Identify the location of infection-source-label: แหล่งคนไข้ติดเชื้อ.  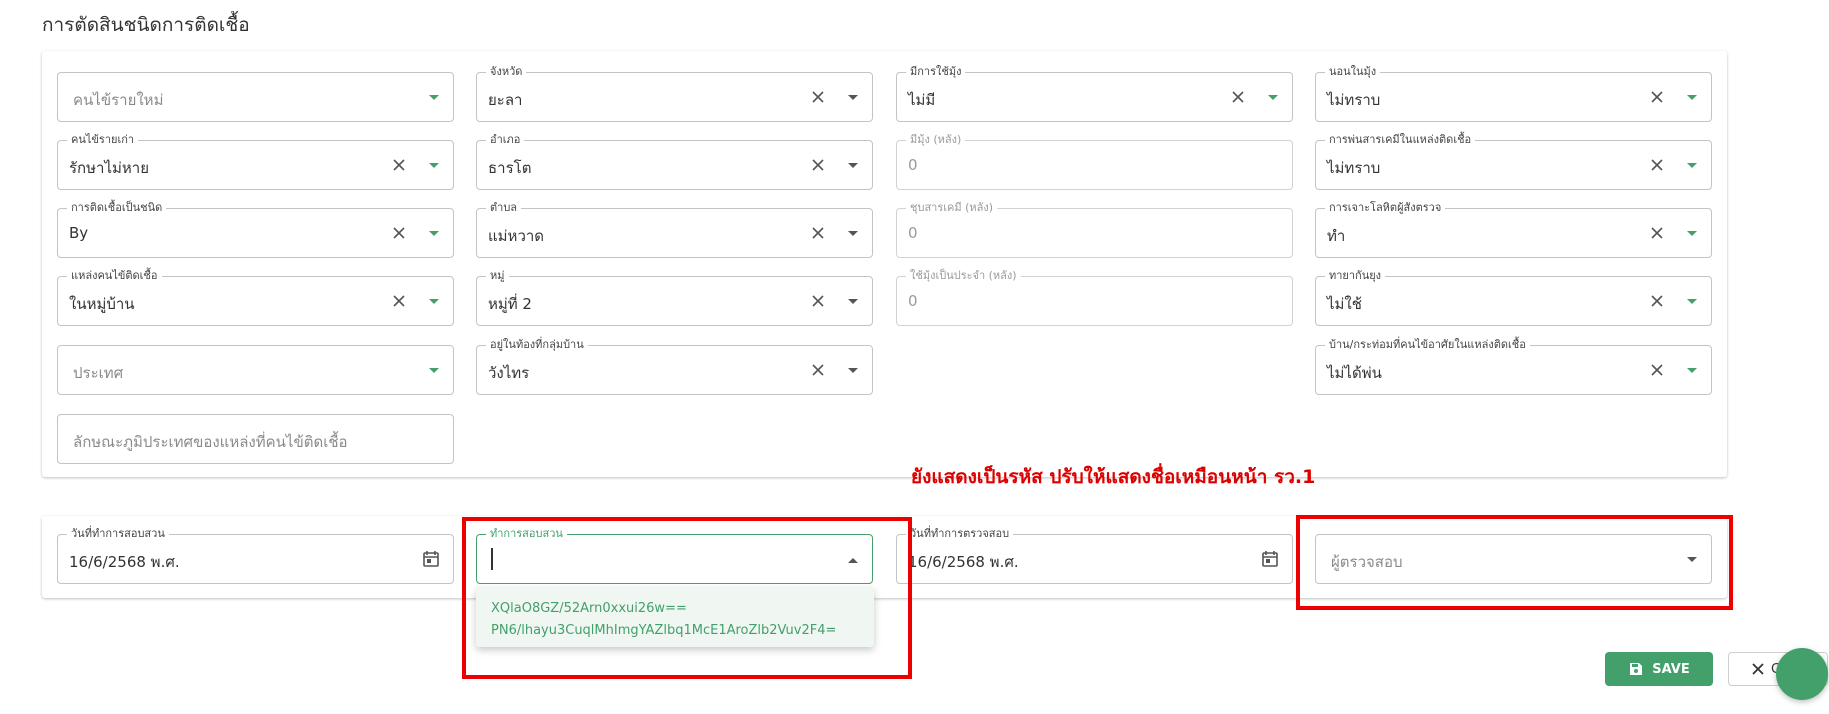
(114, 276).